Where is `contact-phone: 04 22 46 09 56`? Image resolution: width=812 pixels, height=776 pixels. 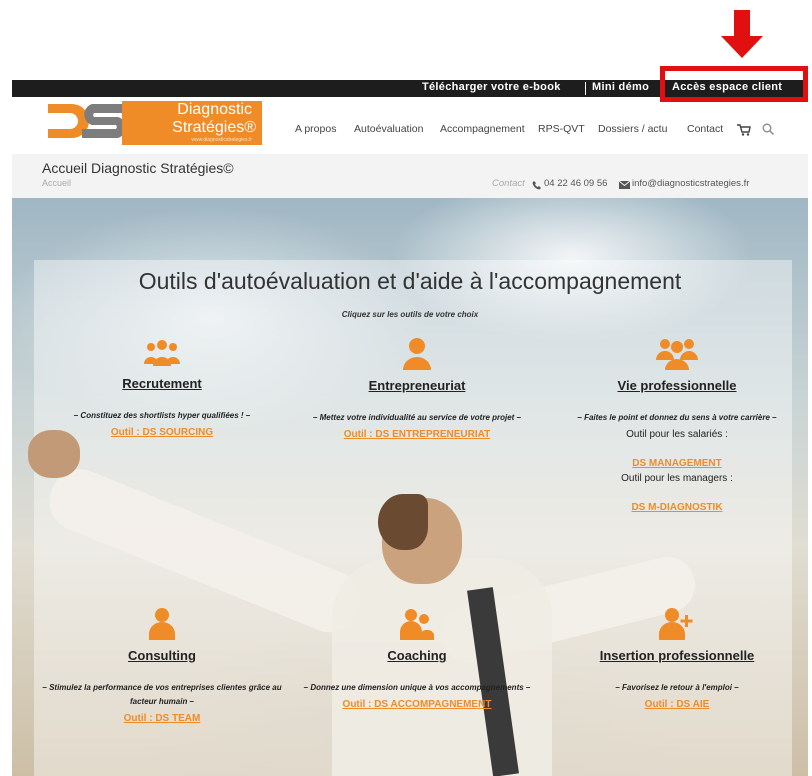 contact-phone: 04 22 46 09 56 is located at coordinates (575, 183).